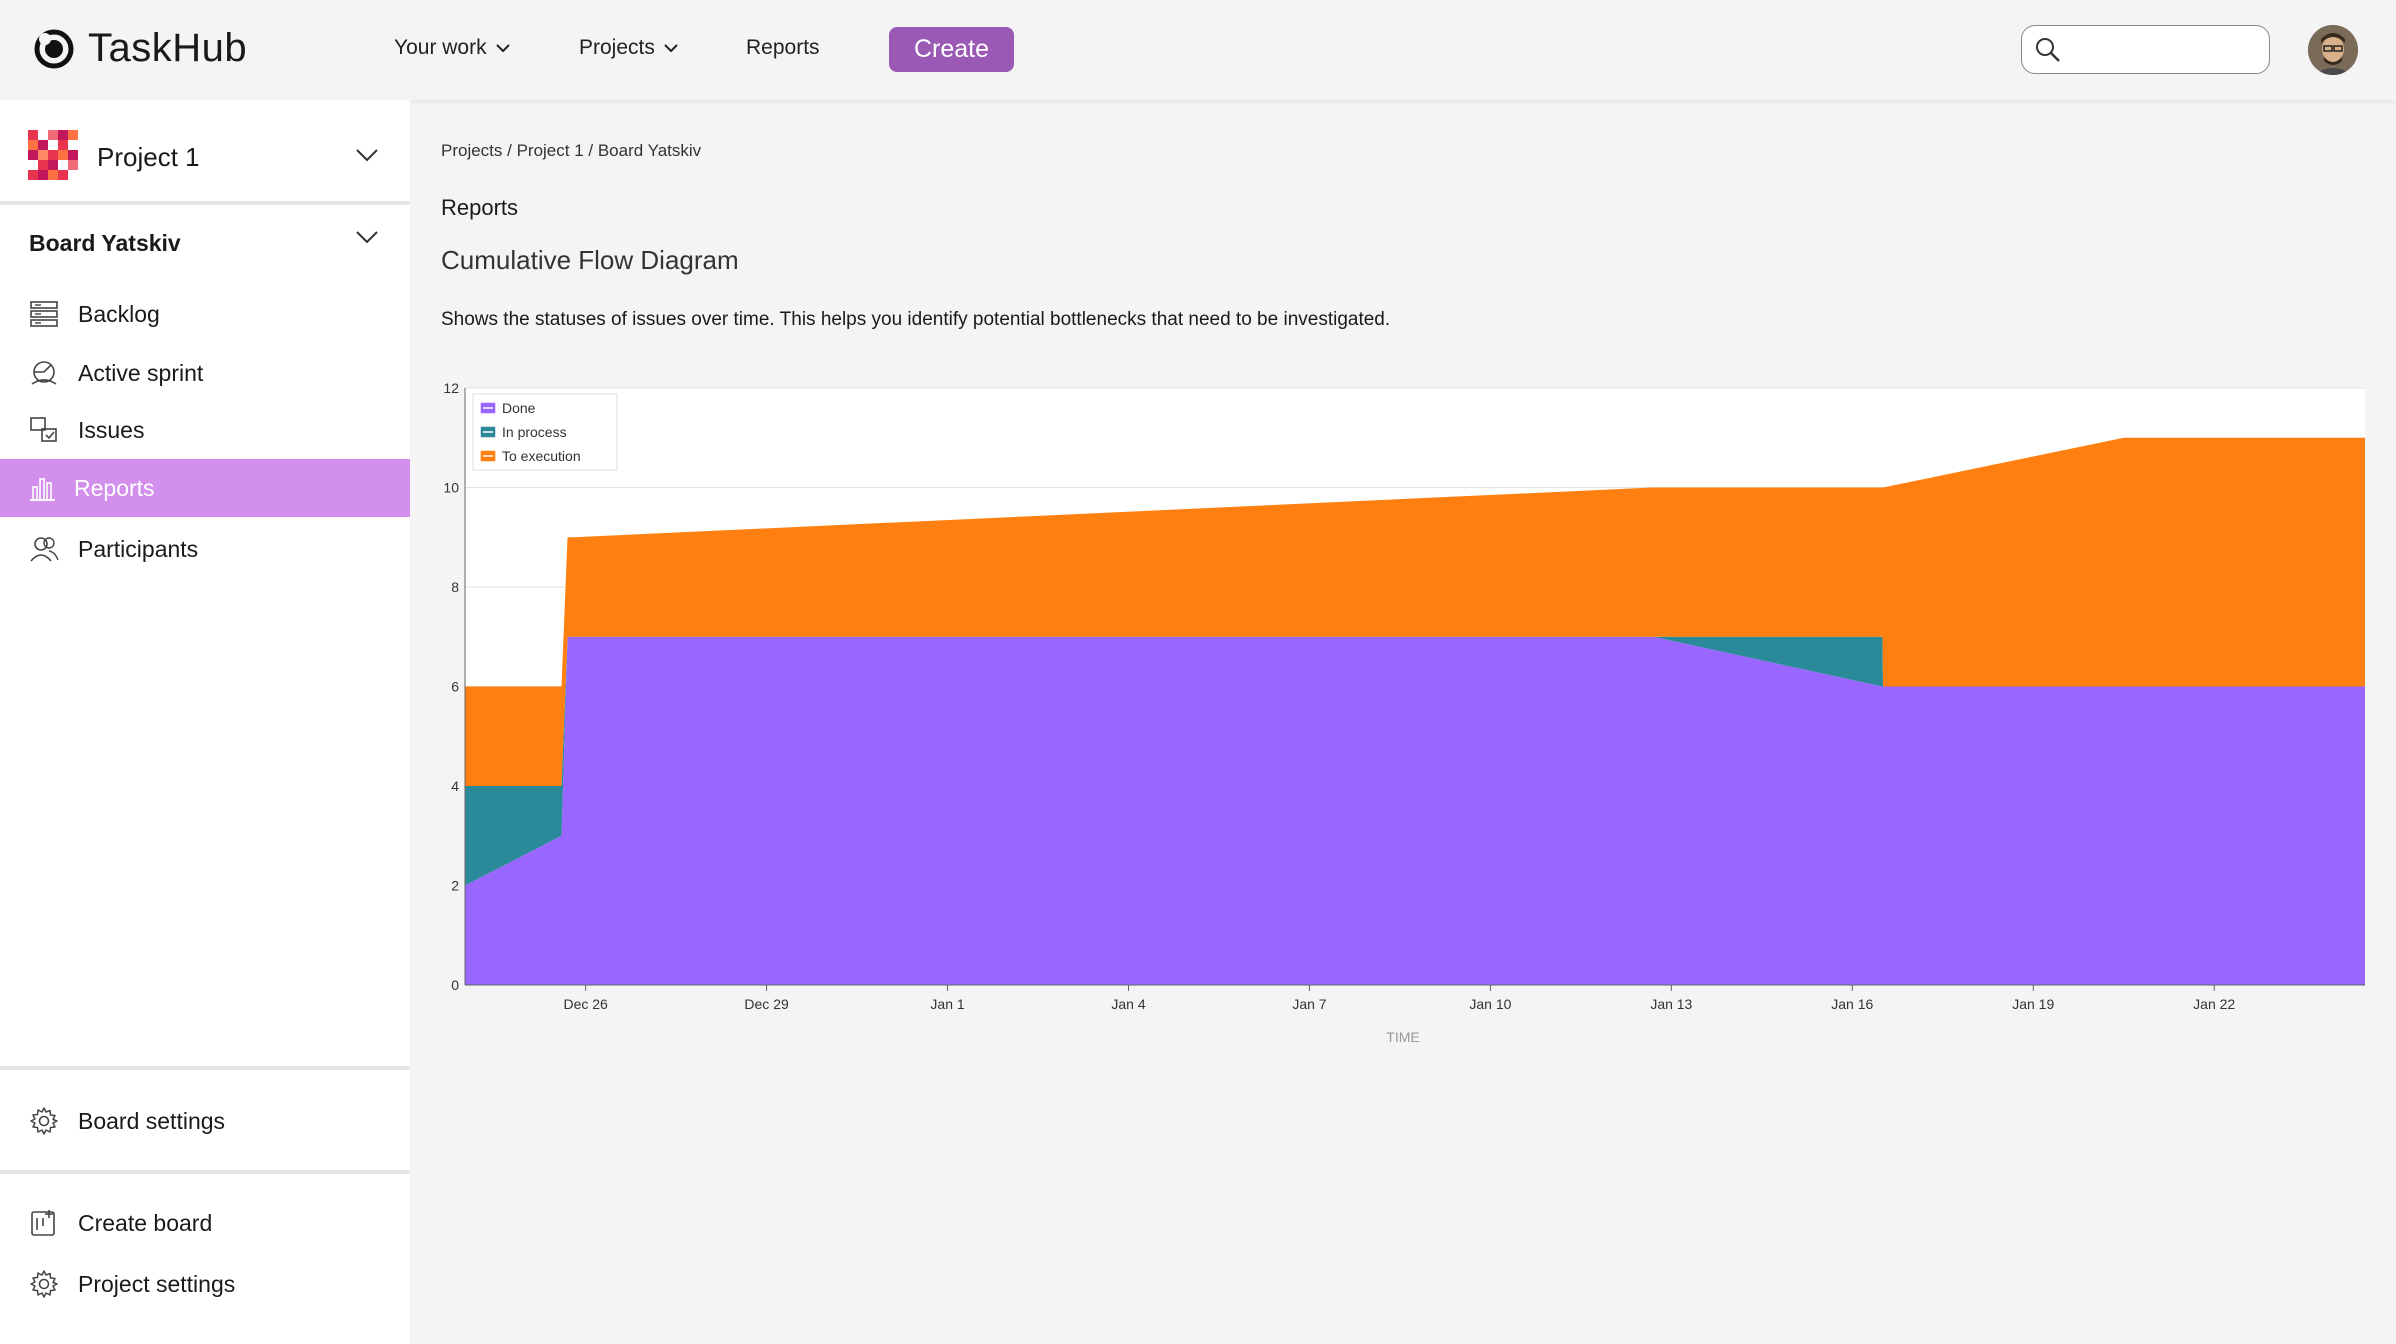 The width and height of the screenshot is (2396, 1344). I want to click on sidebar-item-reports: Reports, so click(205, 488).